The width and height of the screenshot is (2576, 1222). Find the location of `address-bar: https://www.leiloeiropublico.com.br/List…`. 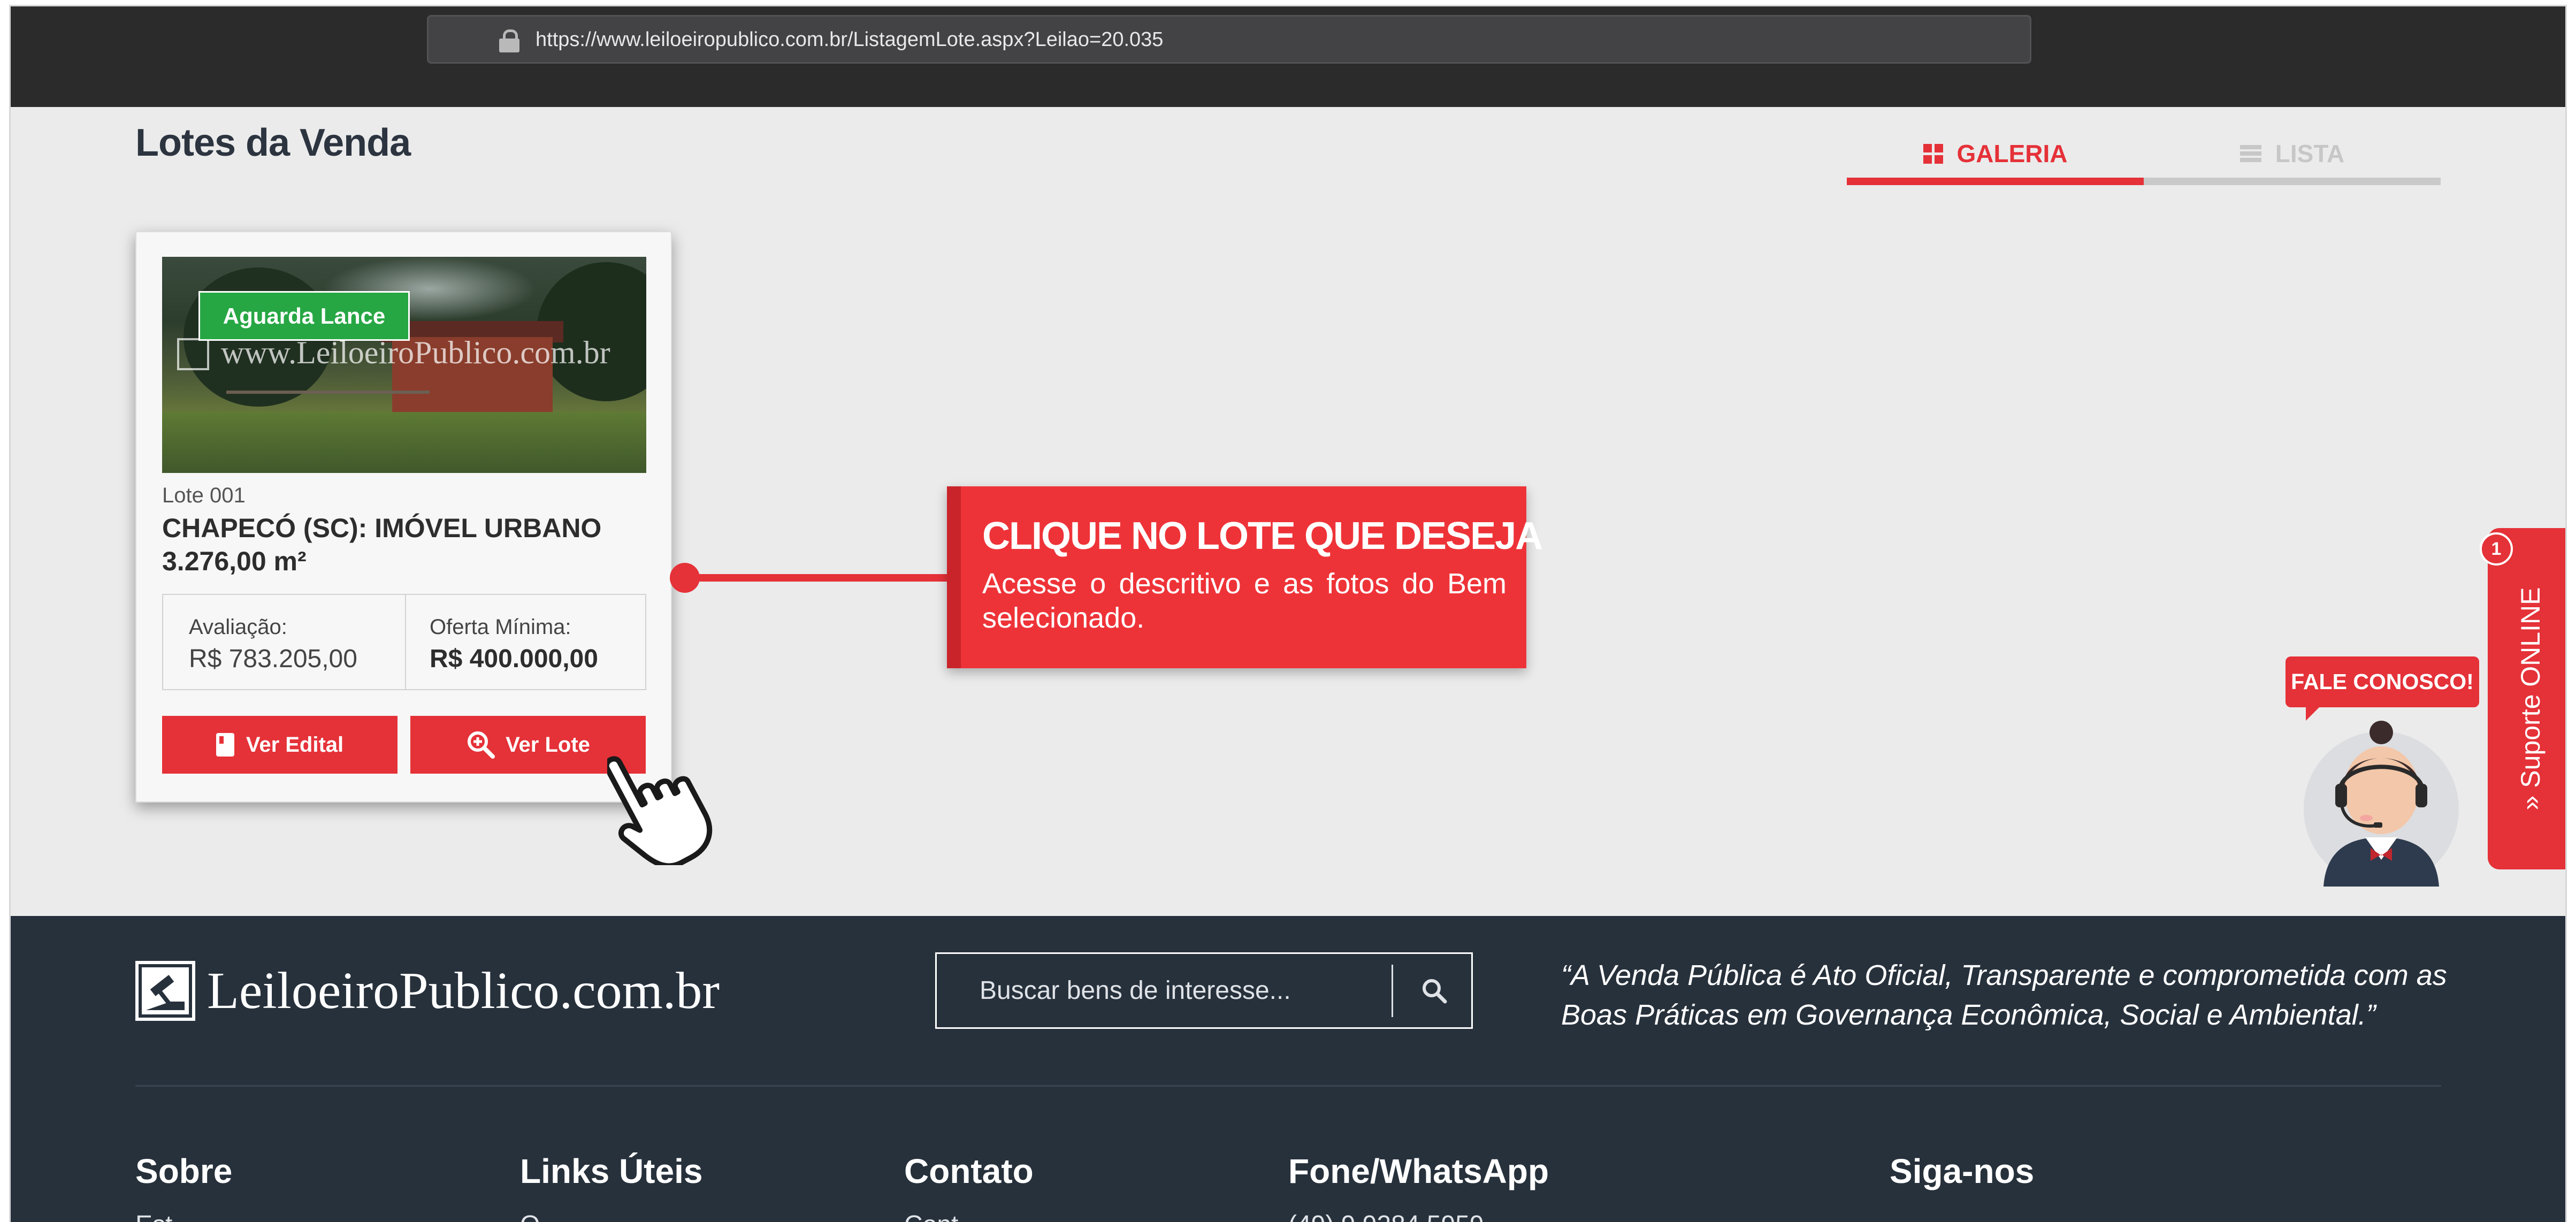

address-bar: https://www.leiloeiropublico.com.br/List… is located at coordinates (1229, 40).